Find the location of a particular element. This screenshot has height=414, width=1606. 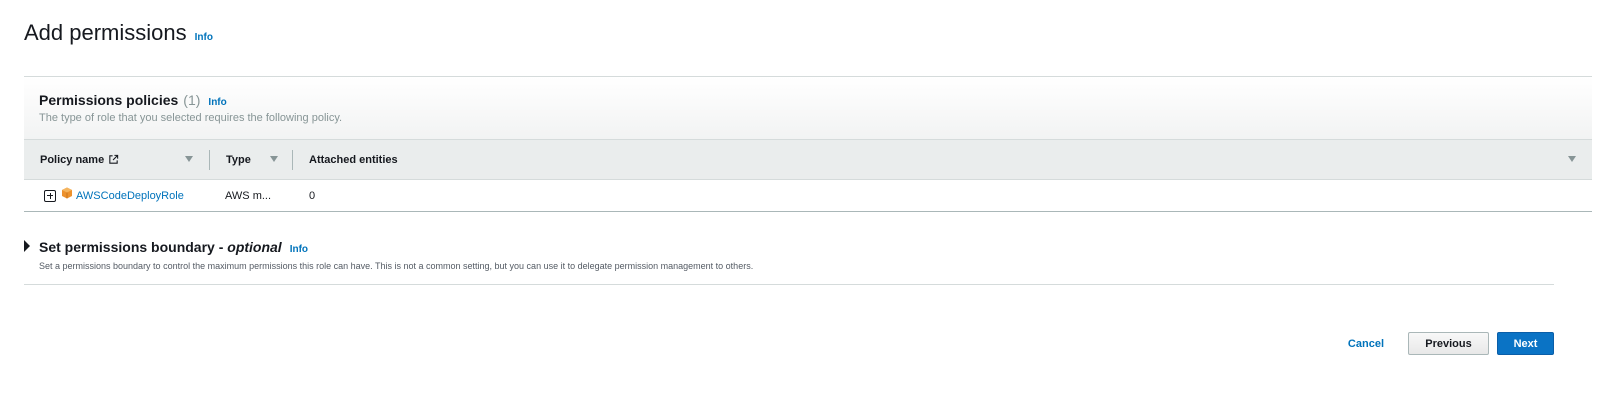

cell-attached-entities: 0 is located at coordinates (312, 195).